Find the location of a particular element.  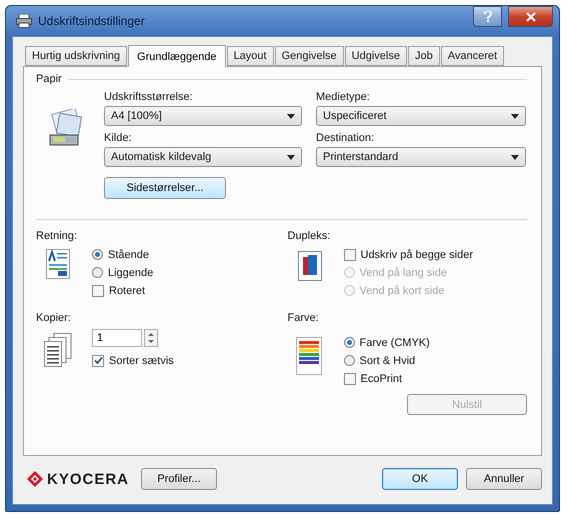

dropdown: Uspecificeret is located at coordinates (421, 116).